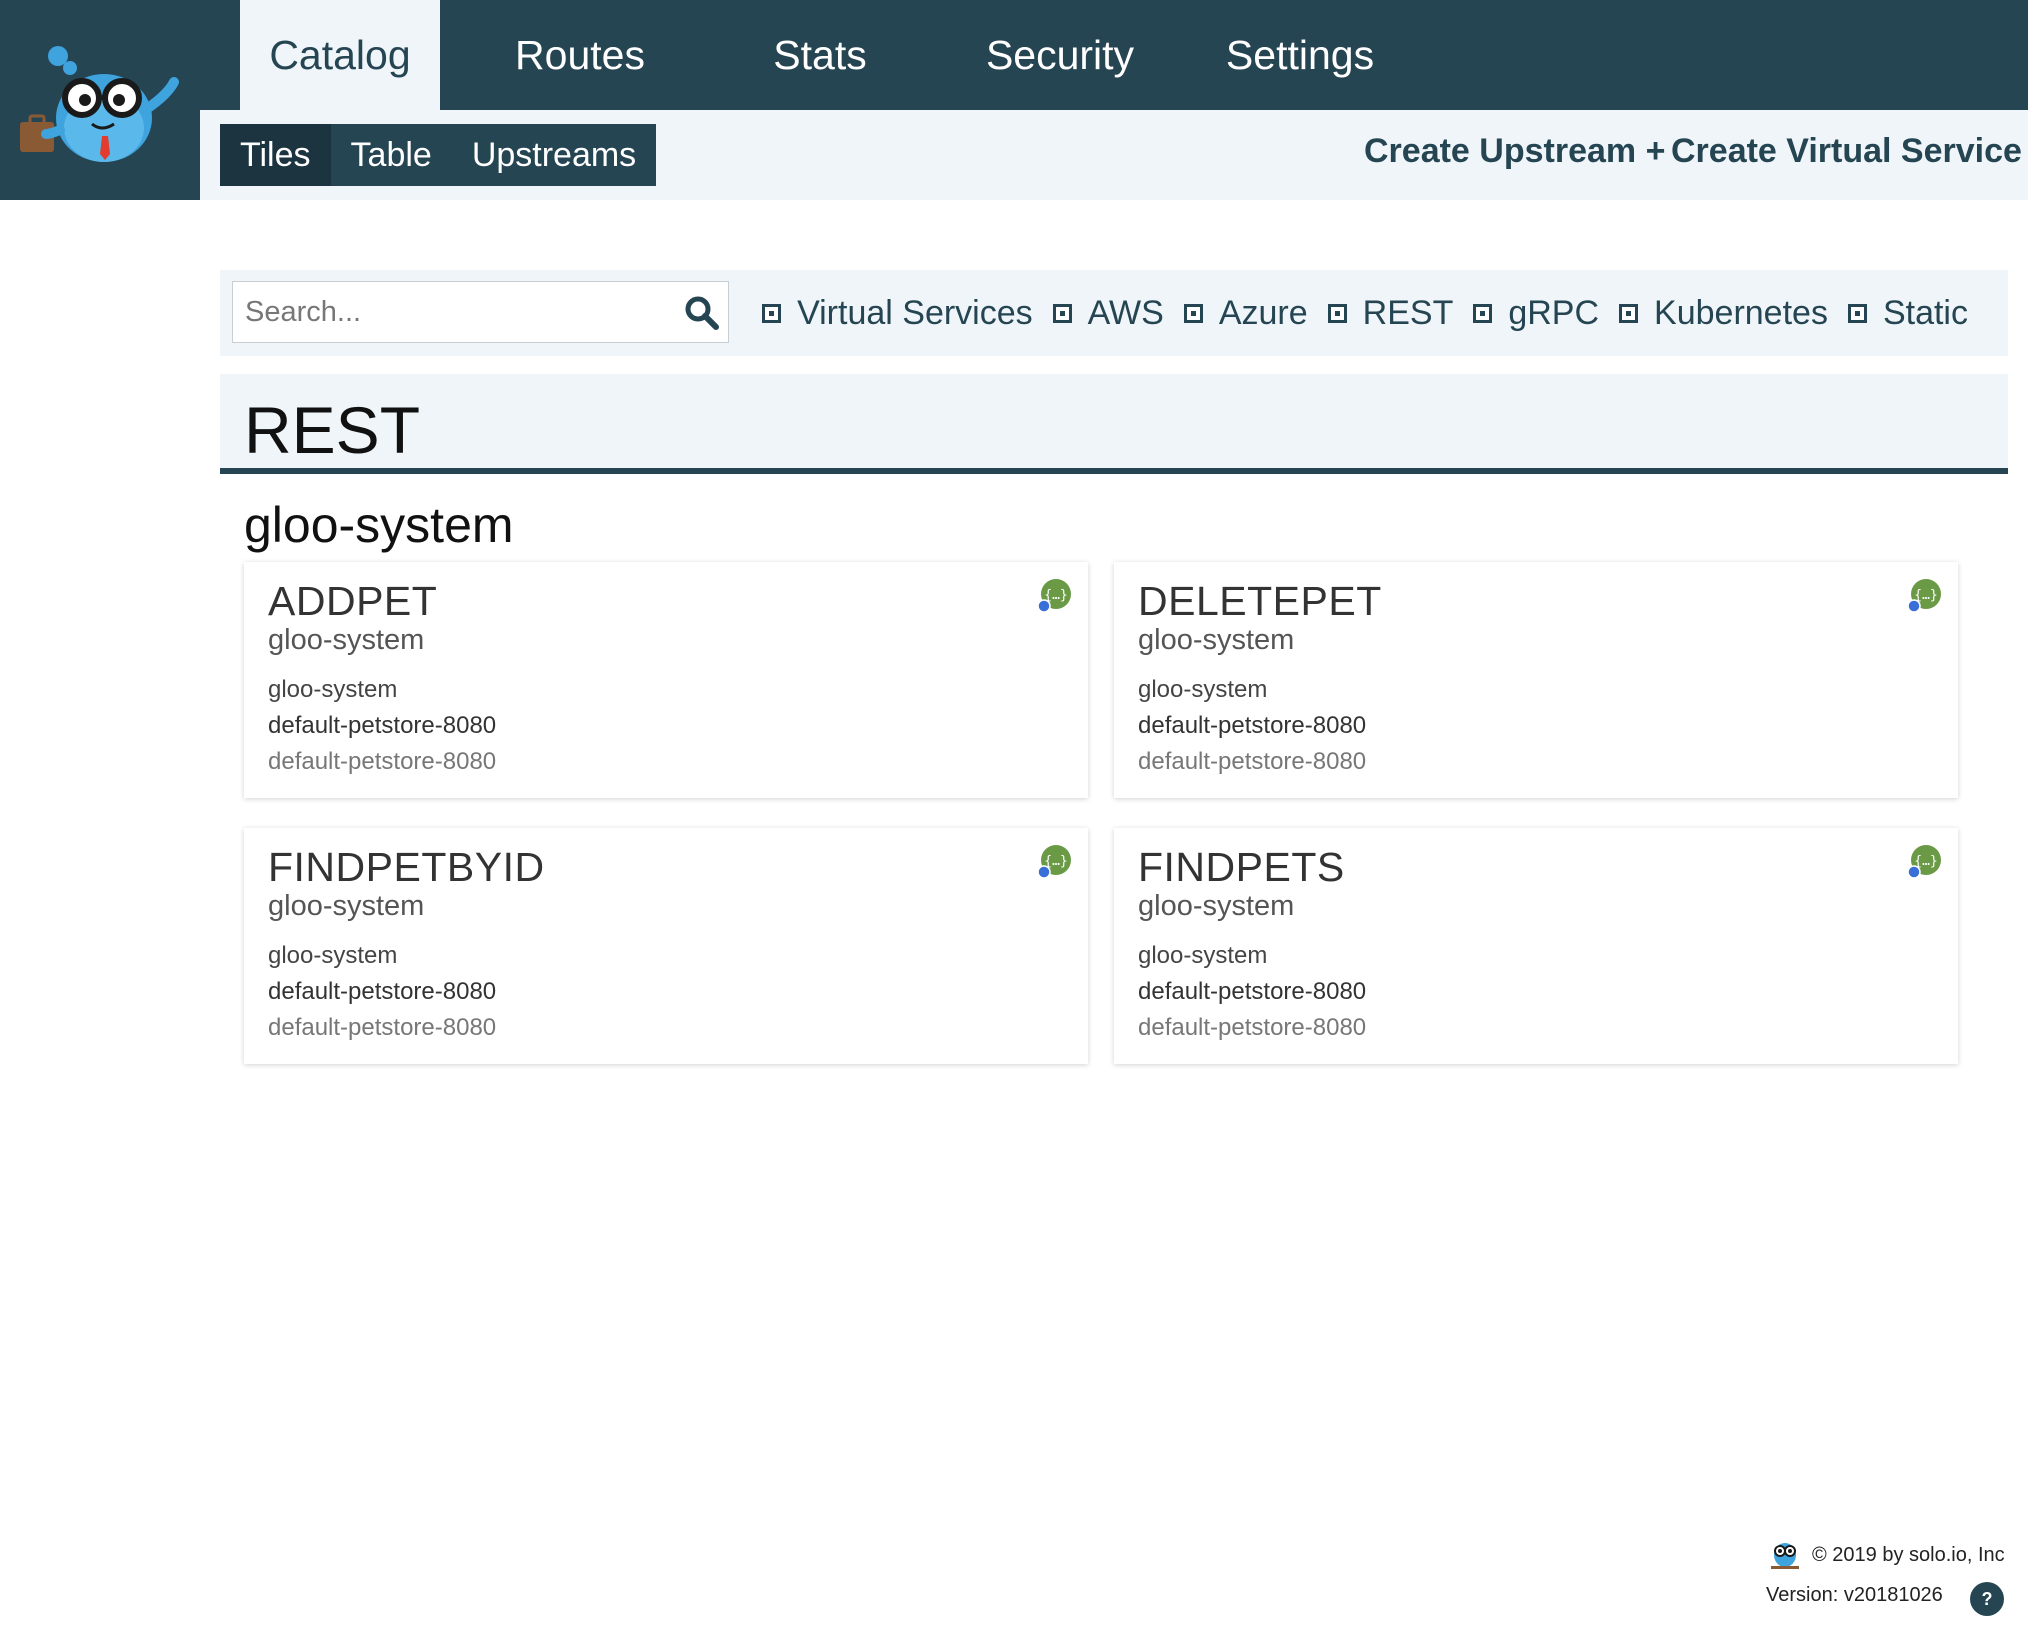 This screenshot has height=1642, width=2028. What do you see at coordinates (580, 55) in the screenshot?
I see `tab-routes: Routes` at bounding box center [580, 55].